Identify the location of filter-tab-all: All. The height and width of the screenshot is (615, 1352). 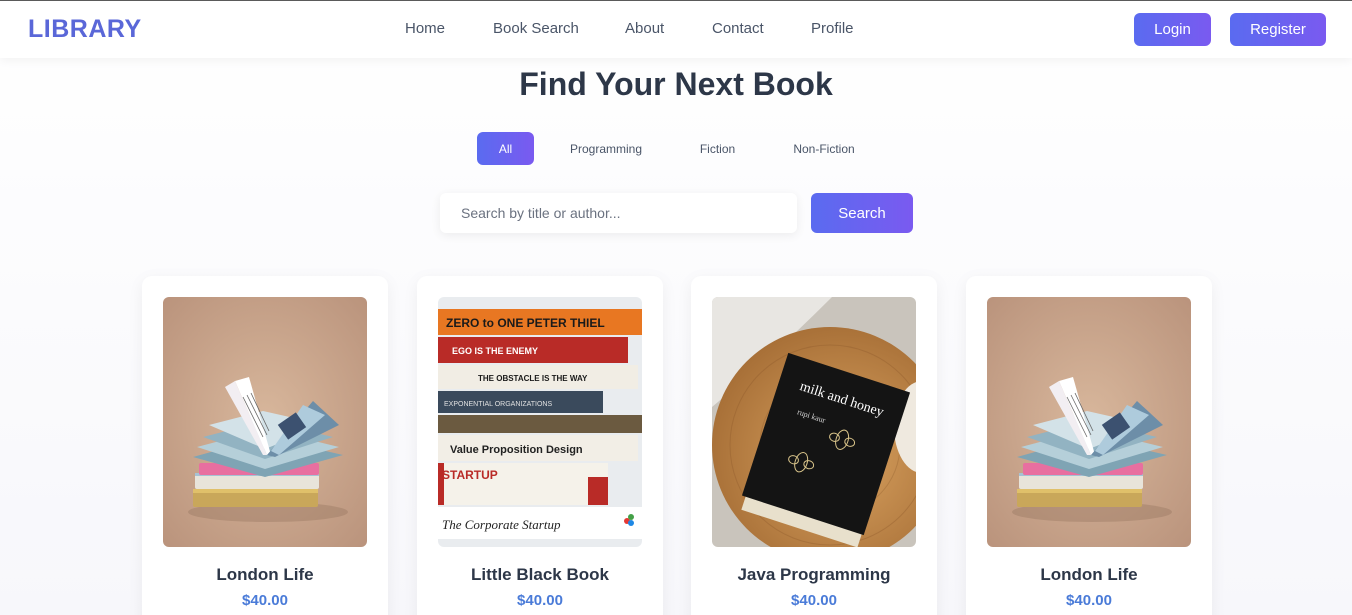
(505, 148).